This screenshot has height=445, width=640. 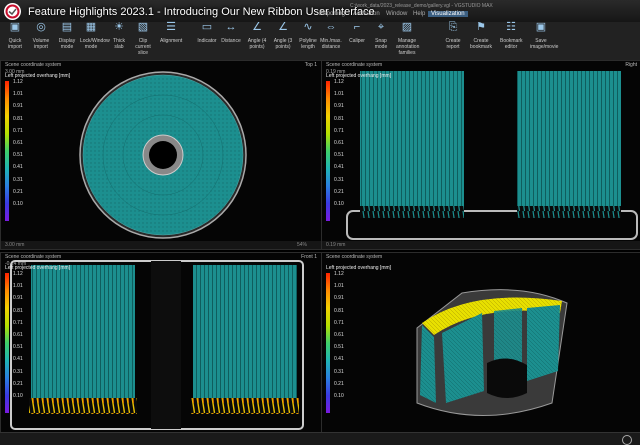 I want to click on save-image-icon: ▣, so click(x=541, y=27).